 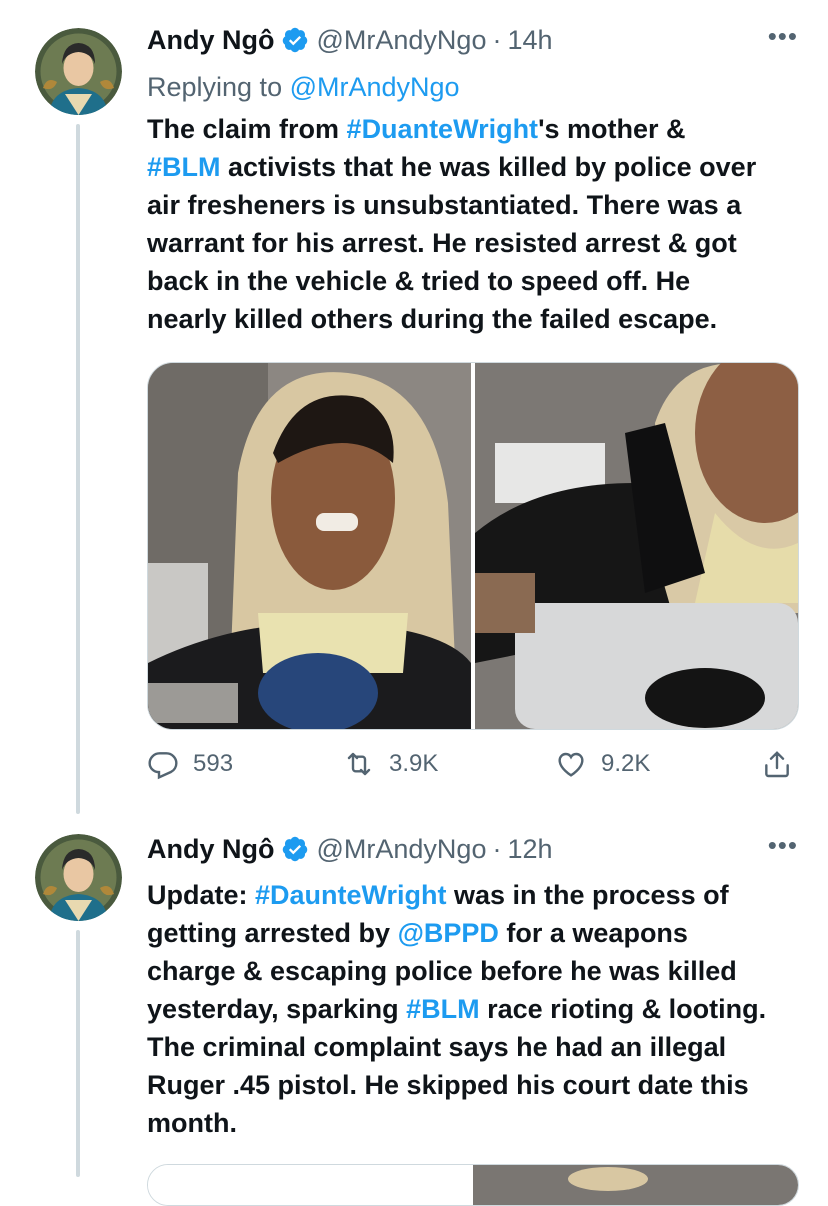 I want to click on retweet-icon, so click(x=359, y=764).